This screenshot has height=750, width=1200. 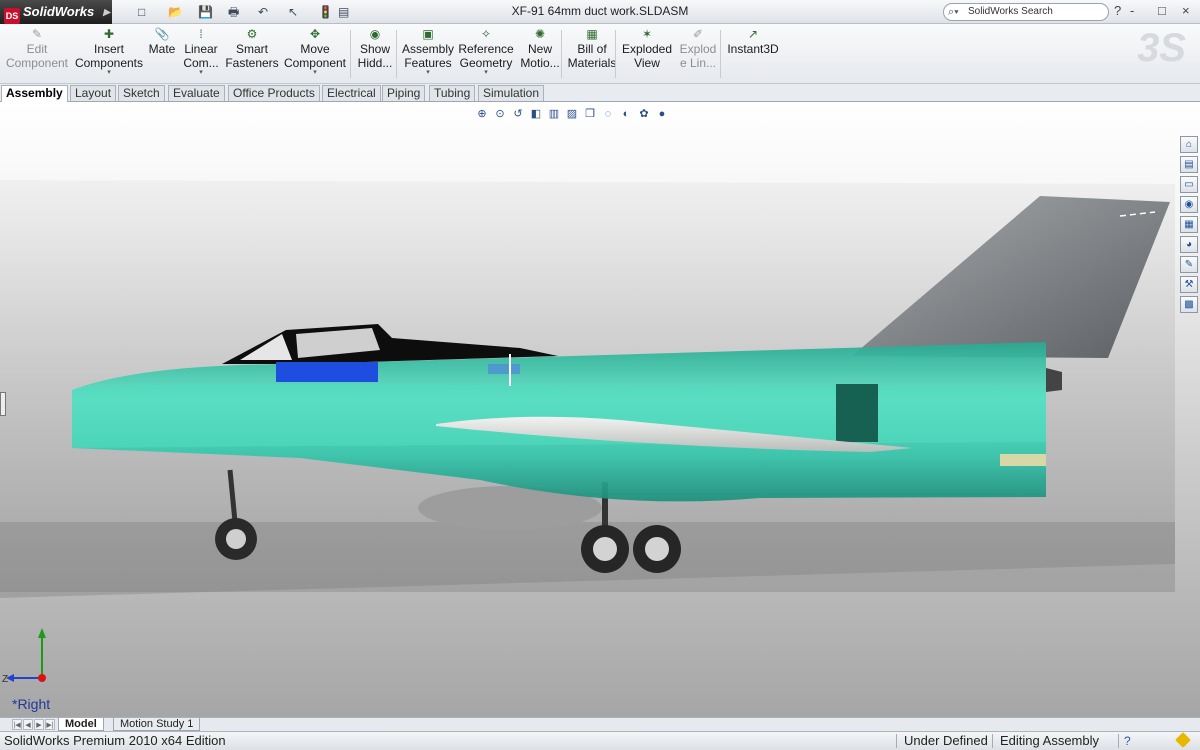 What do you see at coordinates (375, 34) in the screenshot?
I see `show-hidden-icon: ◉` at bounding box center [375, 34].